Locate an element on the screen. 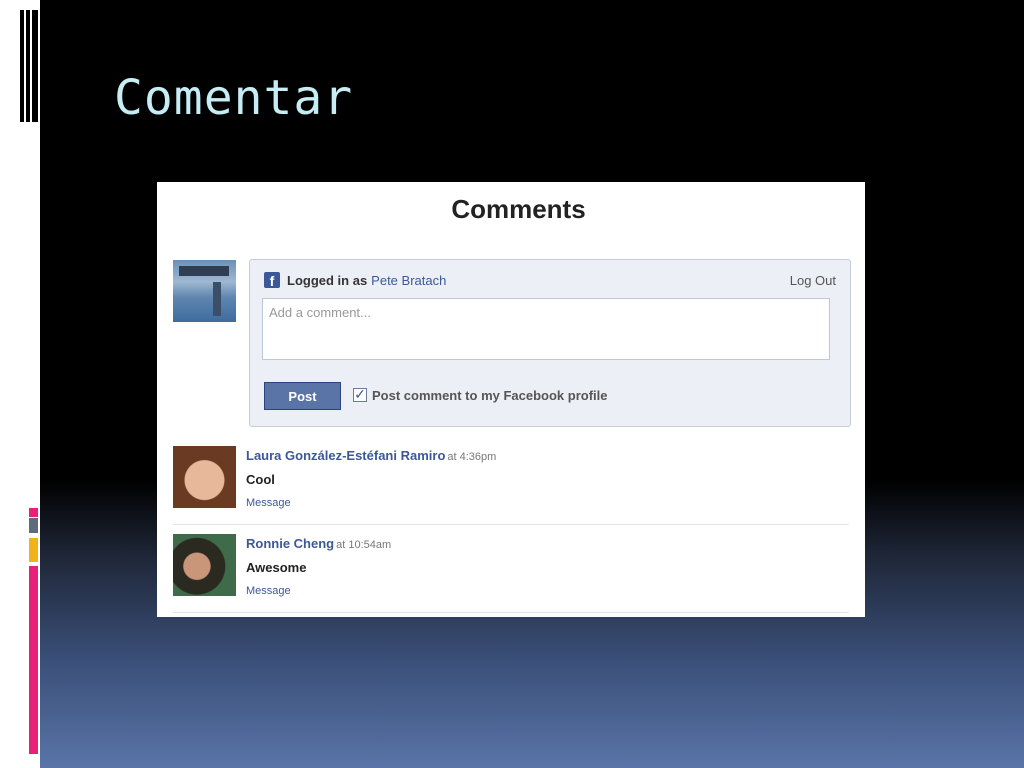 Image resolution: width=1024 pixels, height=768 pixels. comment-author-link: Ronnie Cheng is located at coordinates (290, 543).